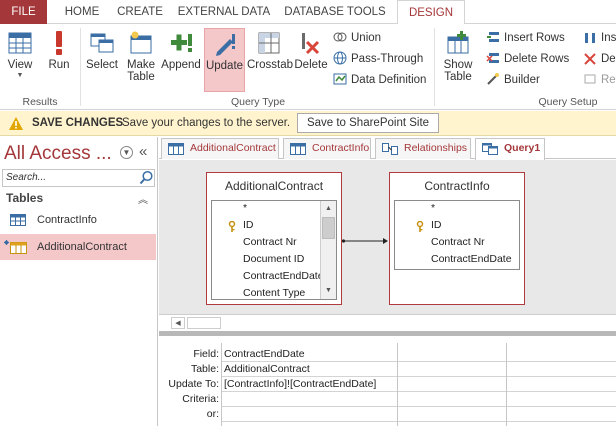 This screenshot has height=426, width=616. What do you see at coordinates (224, 12) in the screenshot?
I see `tab-external-data: EXTERNAL DATA` at bounding box center [224, 12].